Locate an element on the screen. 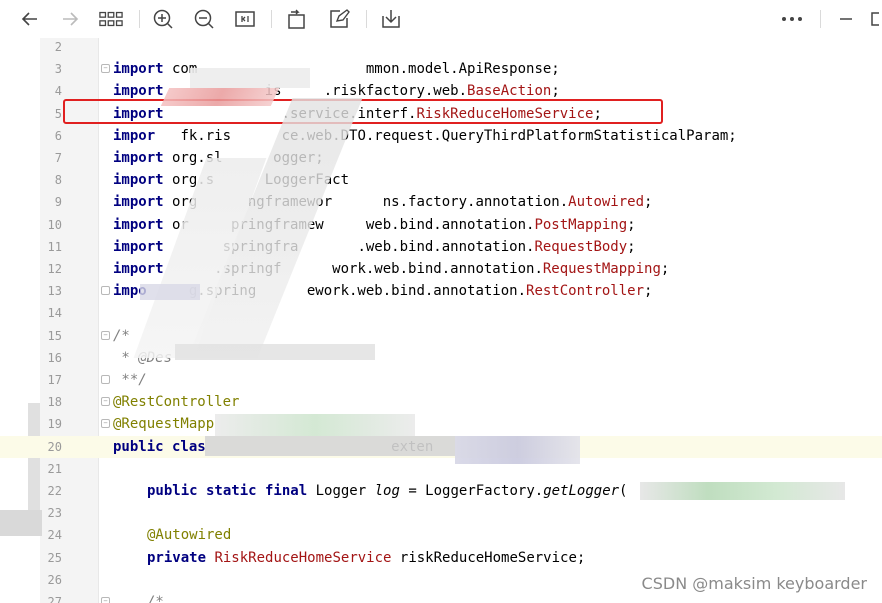 The image size is (882, 603). comment-text: /* is located at coordinates (121, 335).